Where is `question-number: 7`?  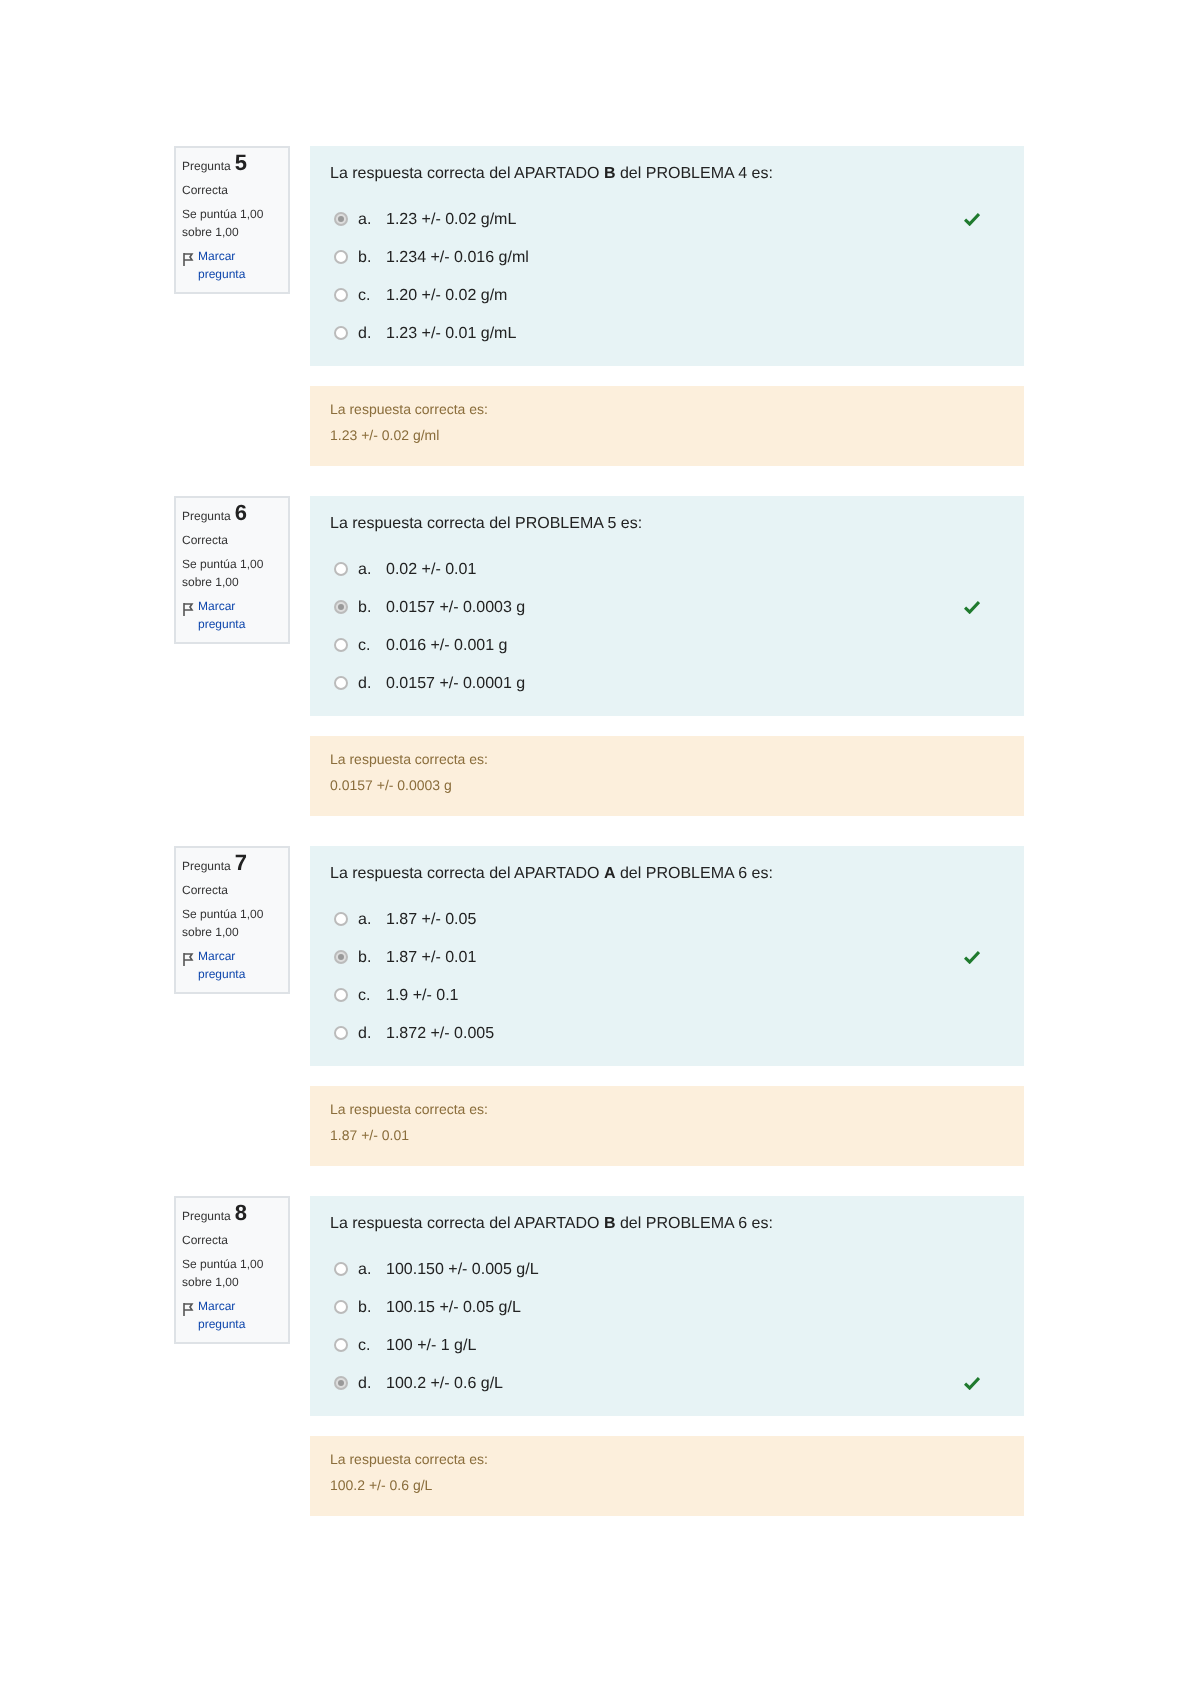
question-number: 7 is located at coordinates (240, 865).